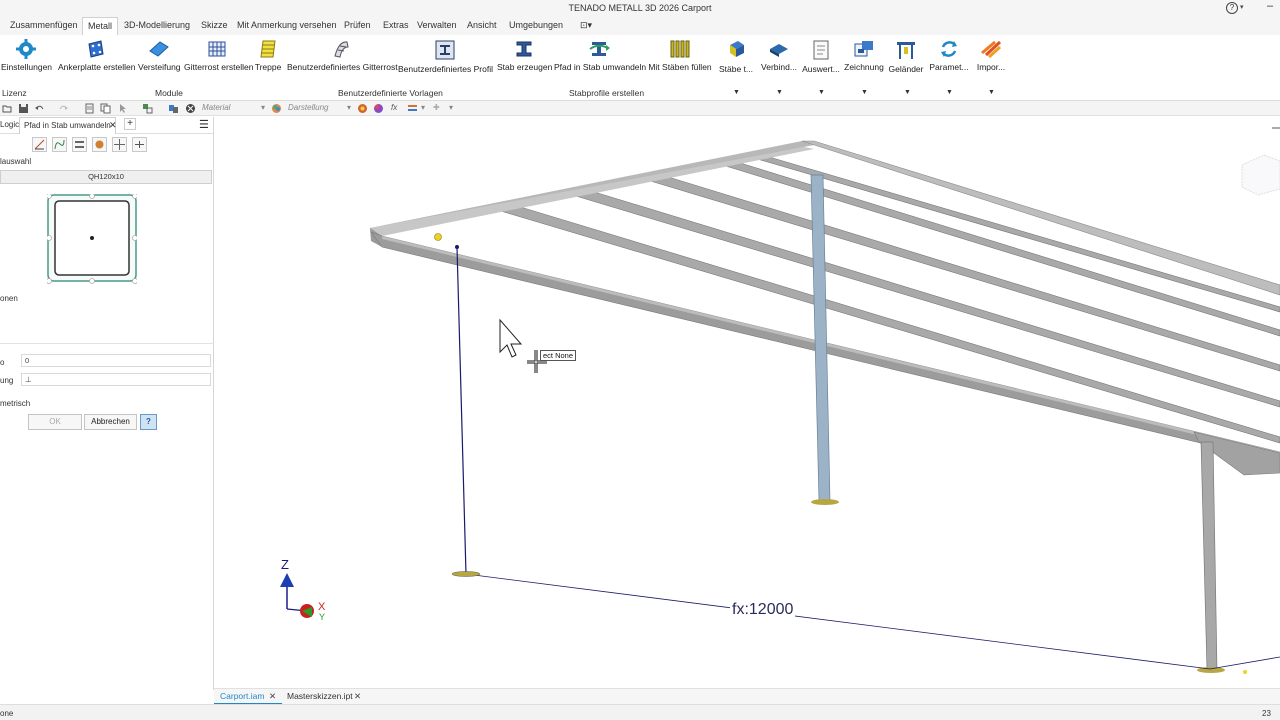 This screenshot has width=1280, height=720. Describe the element at coordinates (99, 144) in the screenshot. I see `profile-tool-icon` at that location.